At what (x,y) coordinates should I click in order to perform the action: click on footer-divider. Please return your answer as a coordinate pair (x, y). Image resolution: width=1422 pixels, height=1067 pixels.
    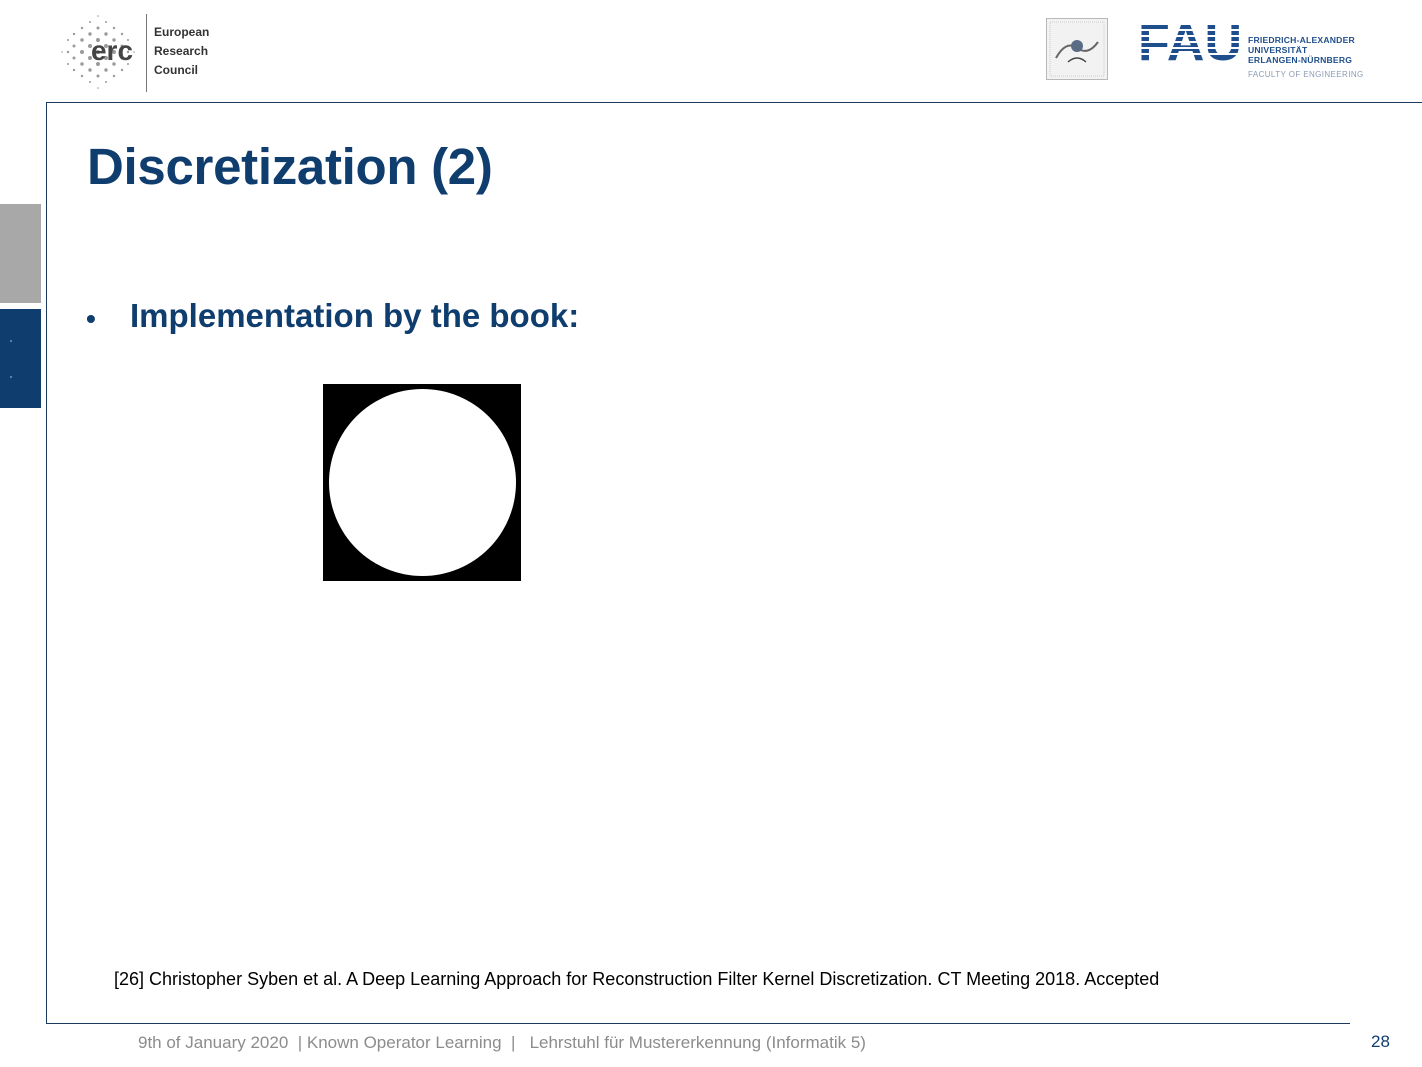
    Looking at the image, I should click on (698, 1023).